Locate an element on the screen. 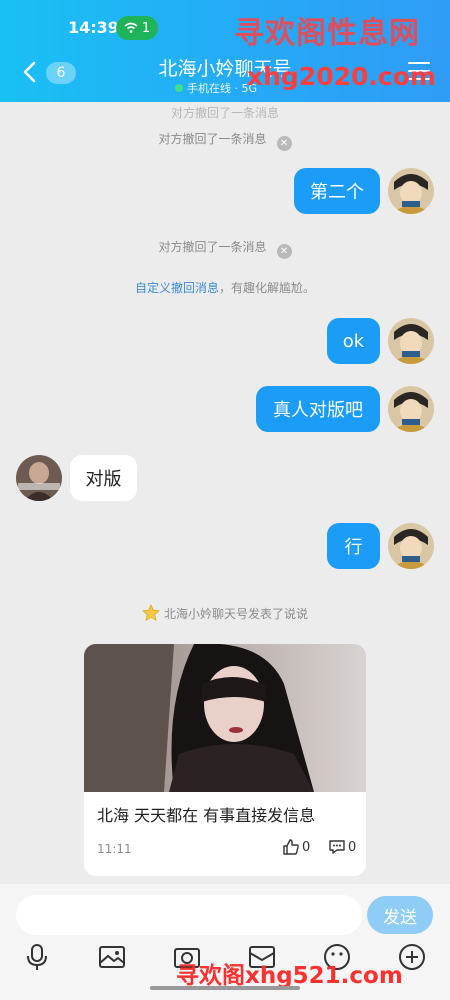 The image size is (450, 1000). wifi-badge: 1 is located at coordinates (137, 28).